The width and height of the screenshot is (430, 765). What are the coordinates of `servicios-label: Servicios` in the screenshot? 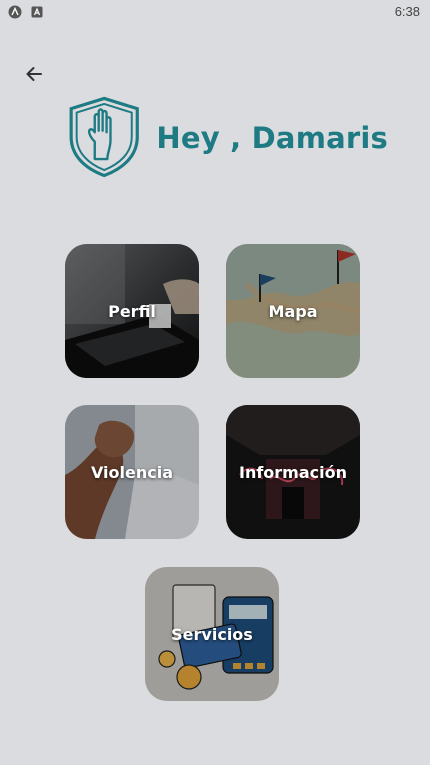 It's located at (212, 634).